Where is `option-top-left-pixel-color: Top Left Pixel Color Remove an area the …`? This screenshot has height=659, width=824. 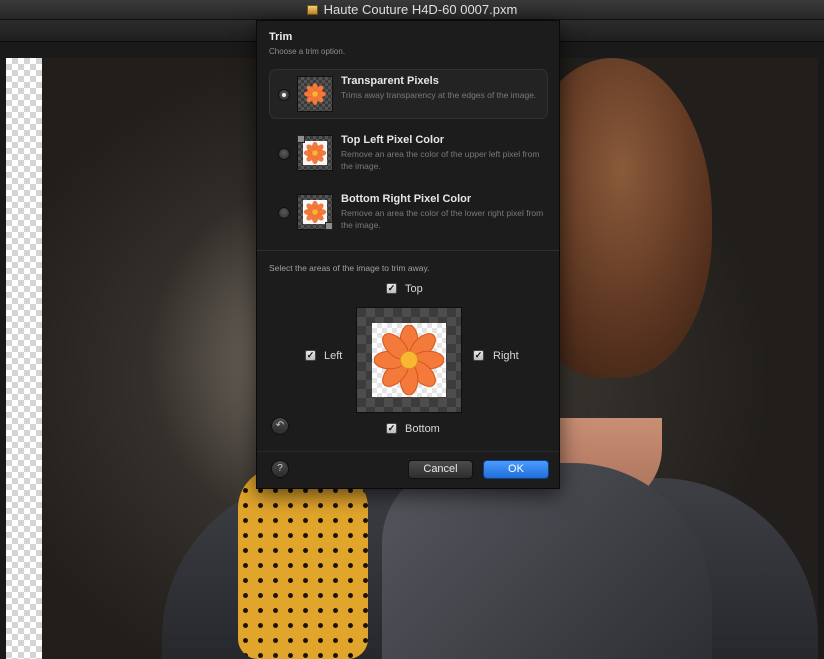 option-top-left-pixel-color: Top Left Pixel Color Remove an area the … is located at coordinates (408, 153).